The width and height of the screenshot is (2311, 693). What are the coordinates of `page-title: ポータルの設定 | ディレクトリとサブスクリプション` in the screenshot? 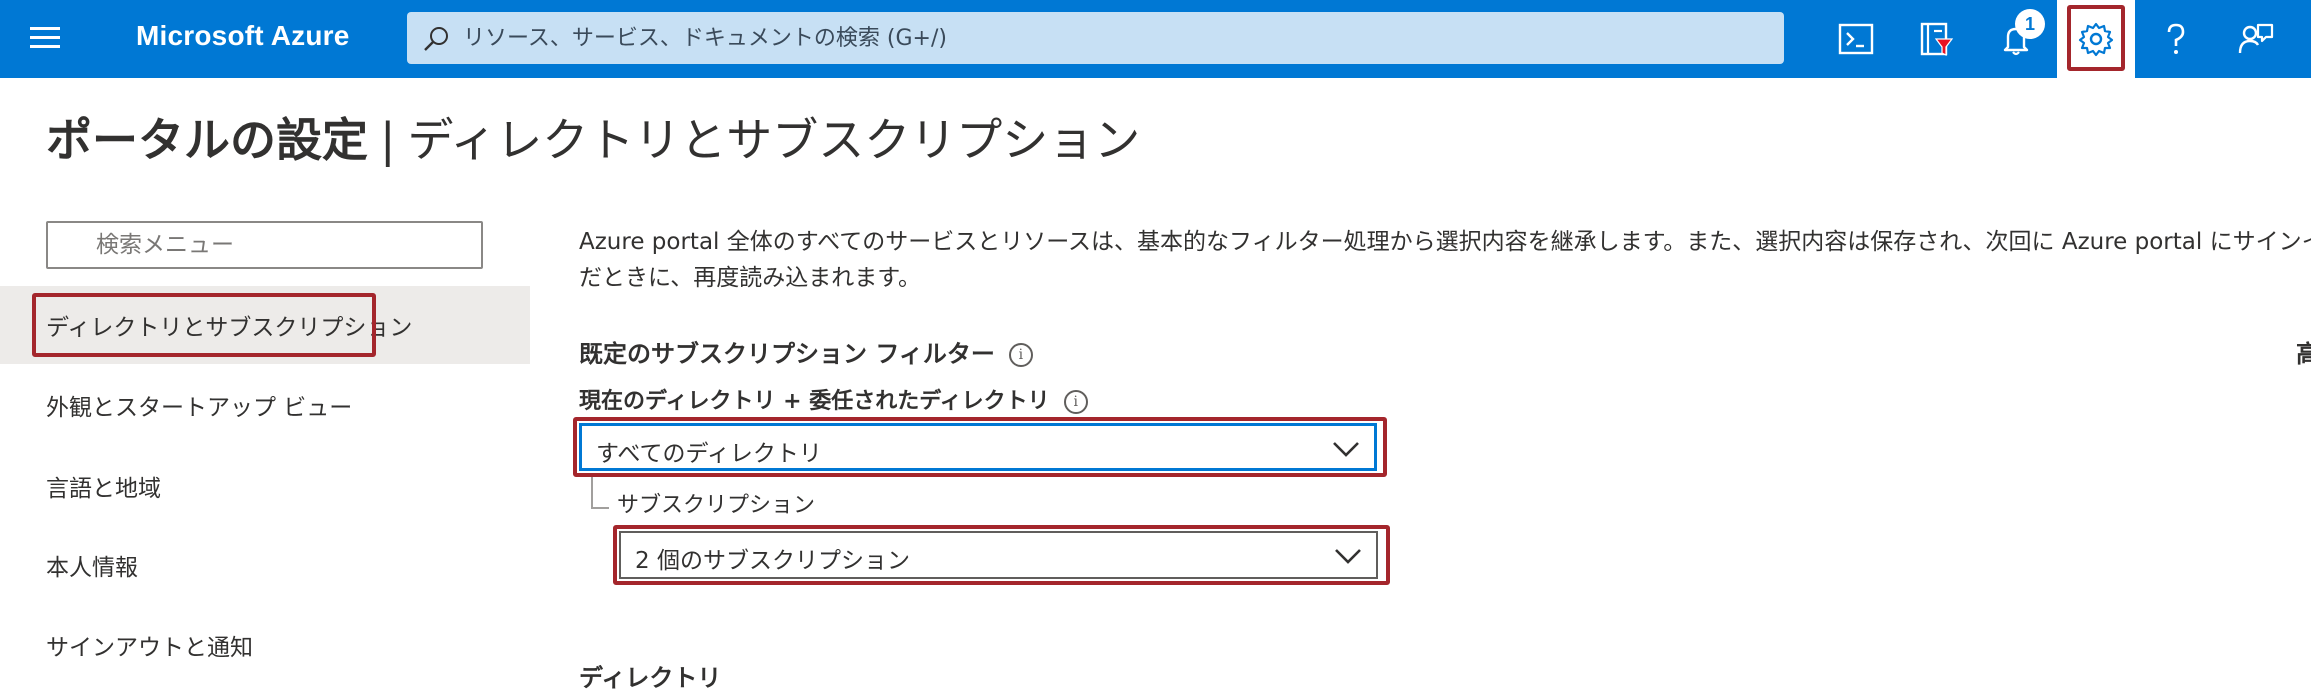 It's located at (593, 137).